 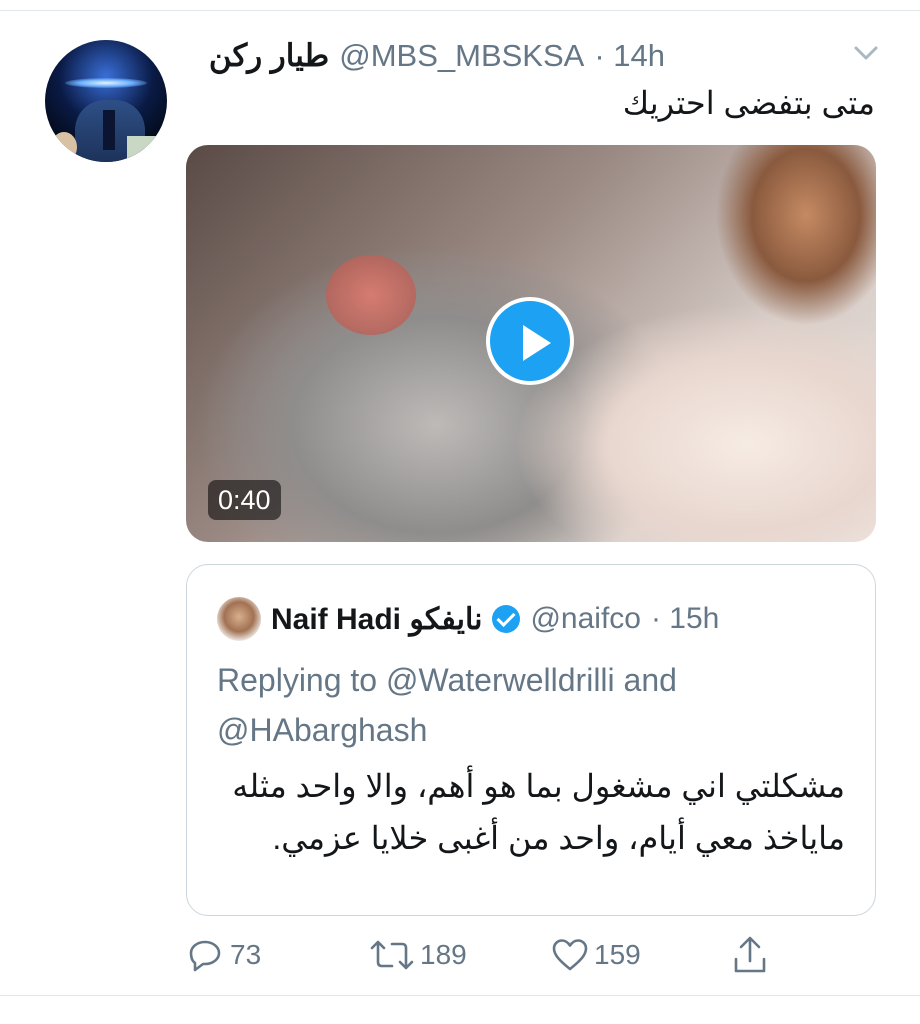 I want to click on display-name: طيار ركن, so click(x=269, y=56).